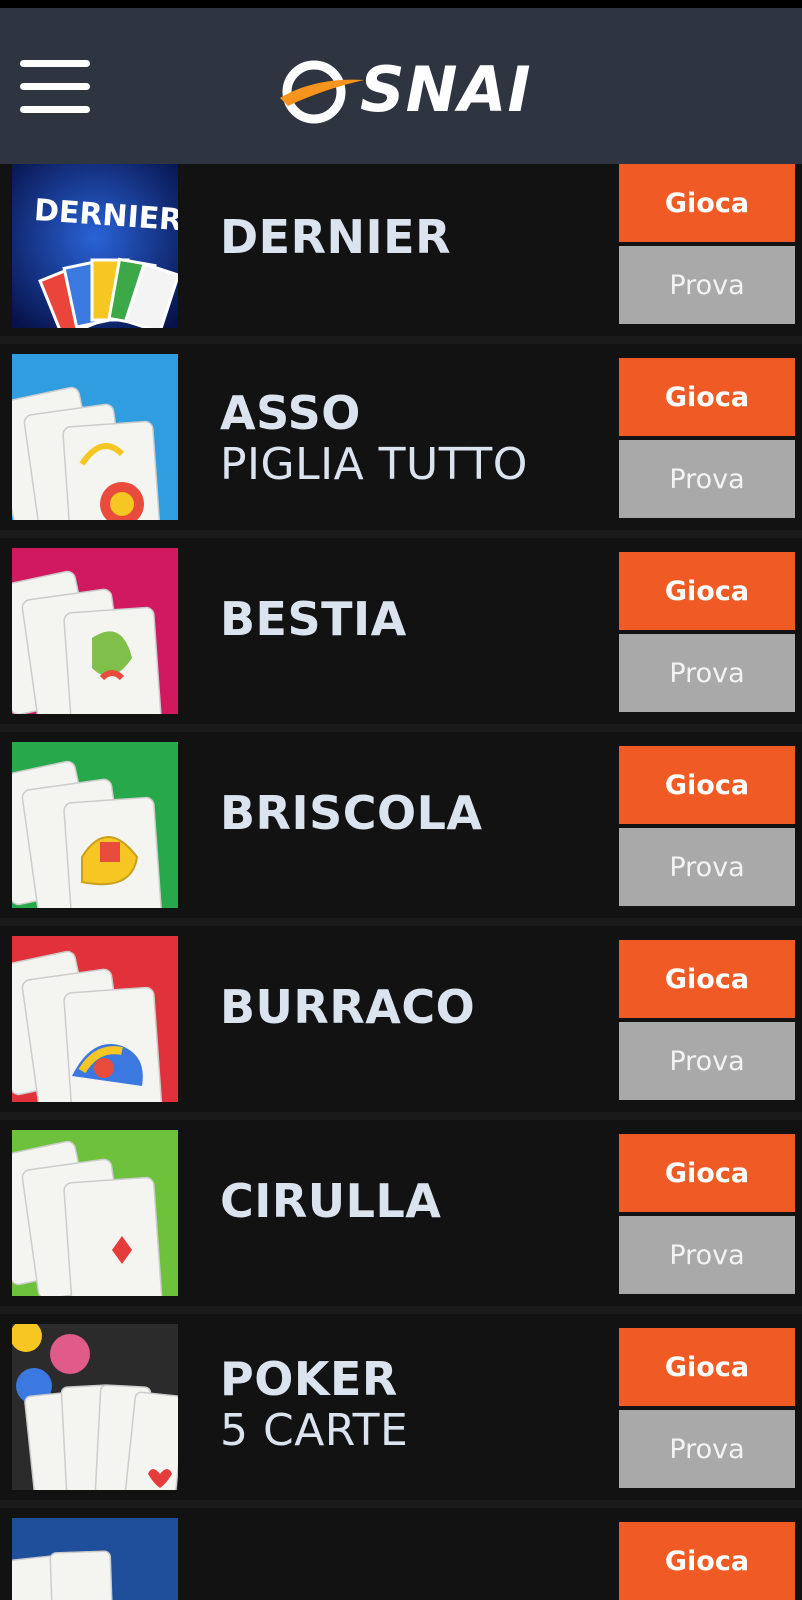 This screenshot has height=1600, width=802. I want to click on game-title-block: BURRACO, so click(347, 1007).